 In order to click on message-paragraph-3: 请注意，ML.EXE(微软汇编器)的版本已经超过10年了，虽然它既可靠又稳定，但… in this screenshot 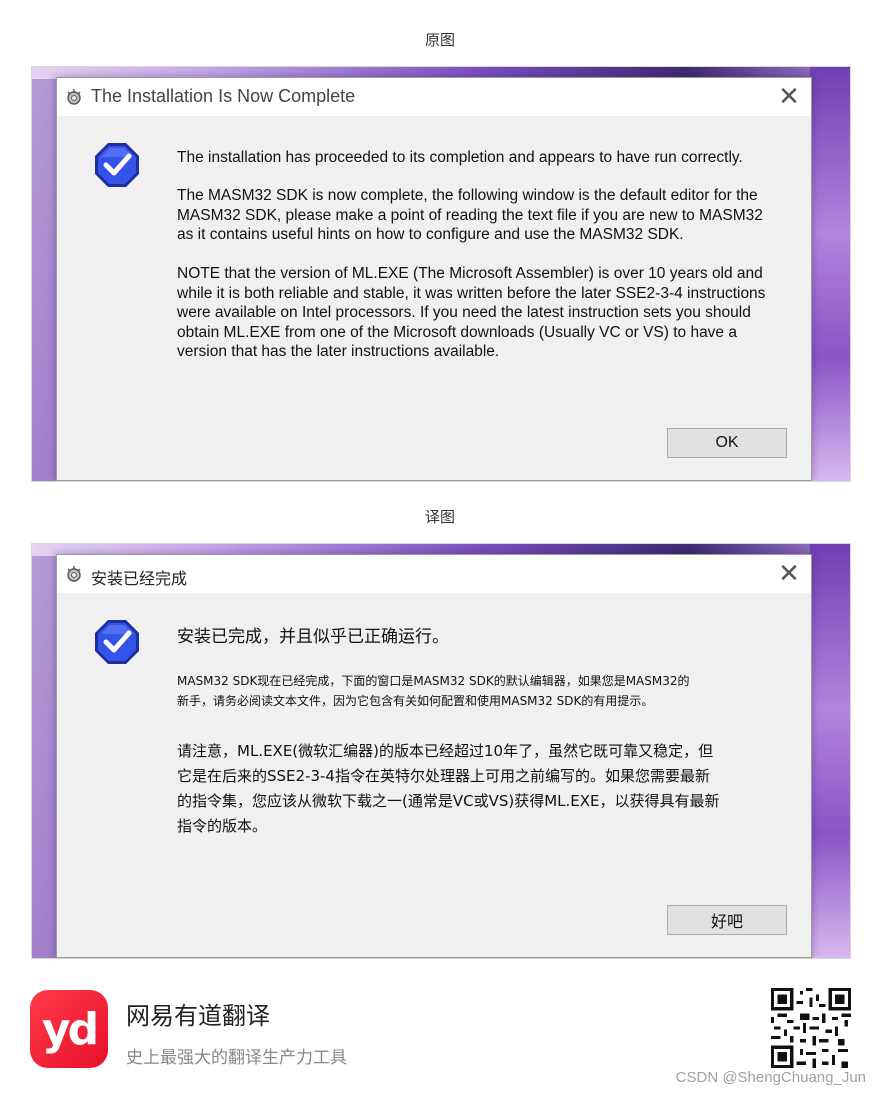, I will do `click(480, 789)`.